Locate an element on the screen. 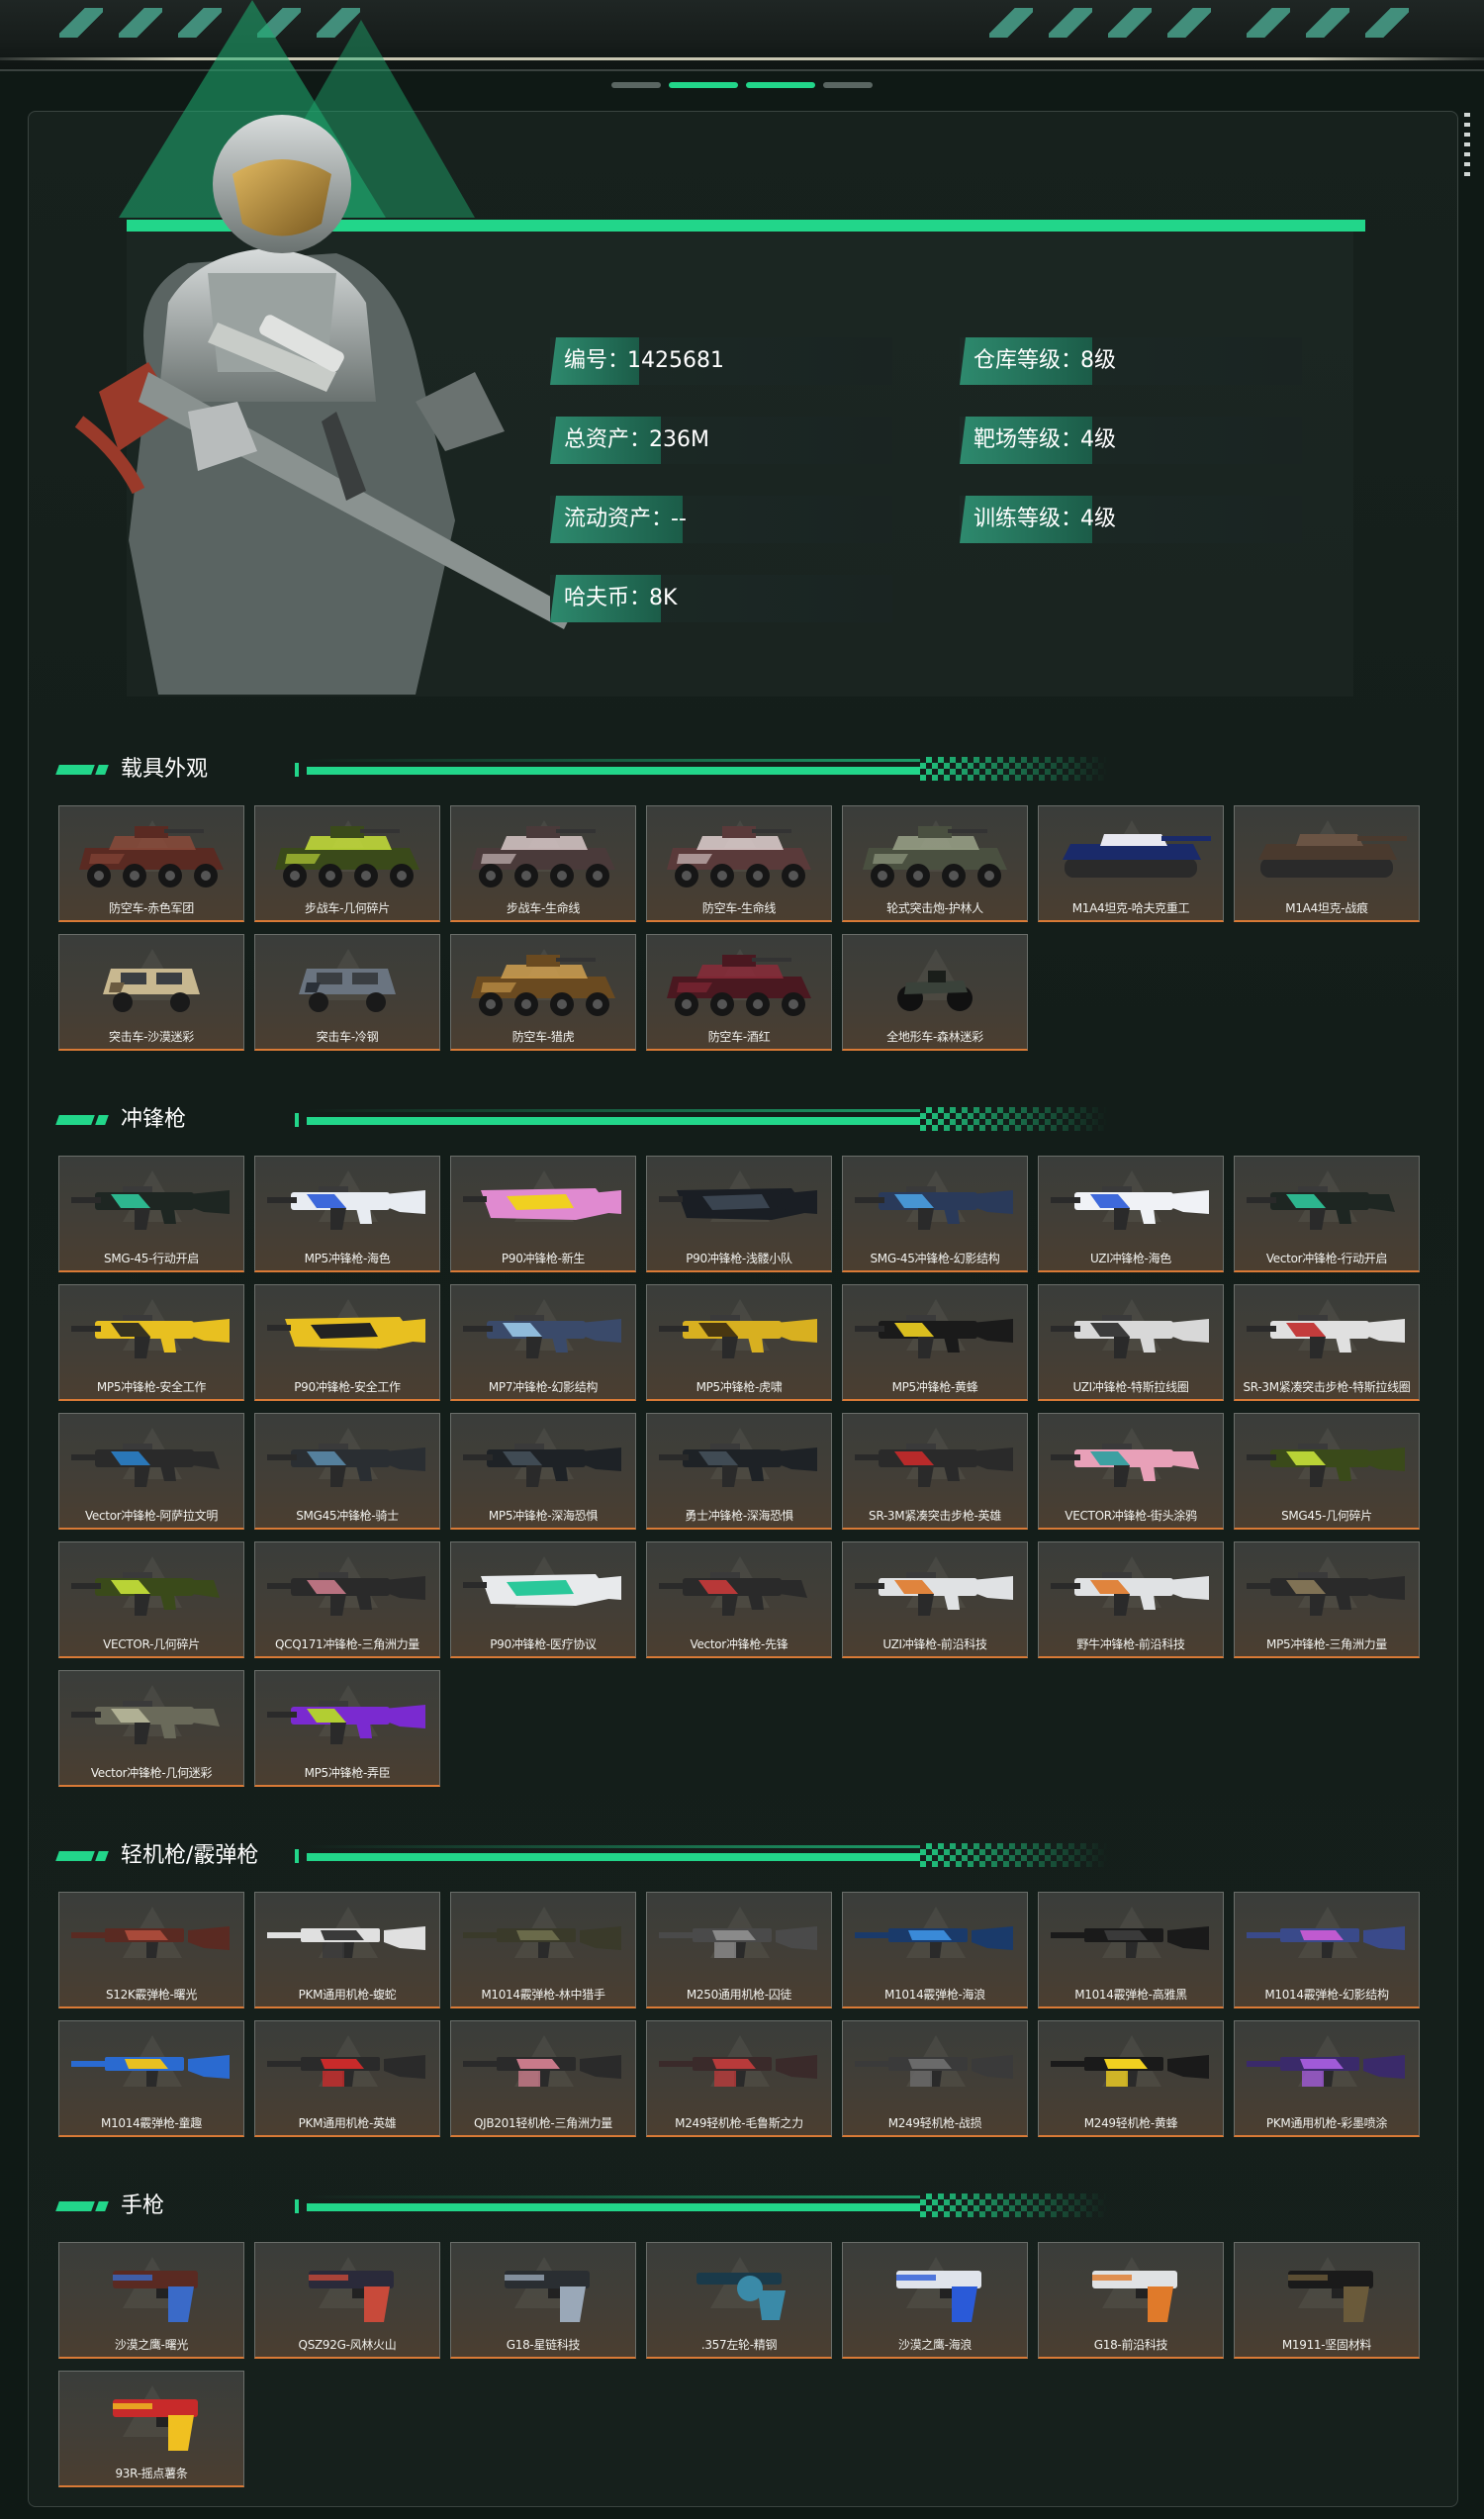 The width and height of the screenshot is (1484, 2519). skin-card: 沙漠之鹰-曙光 is located at coordinates (151, 2300).